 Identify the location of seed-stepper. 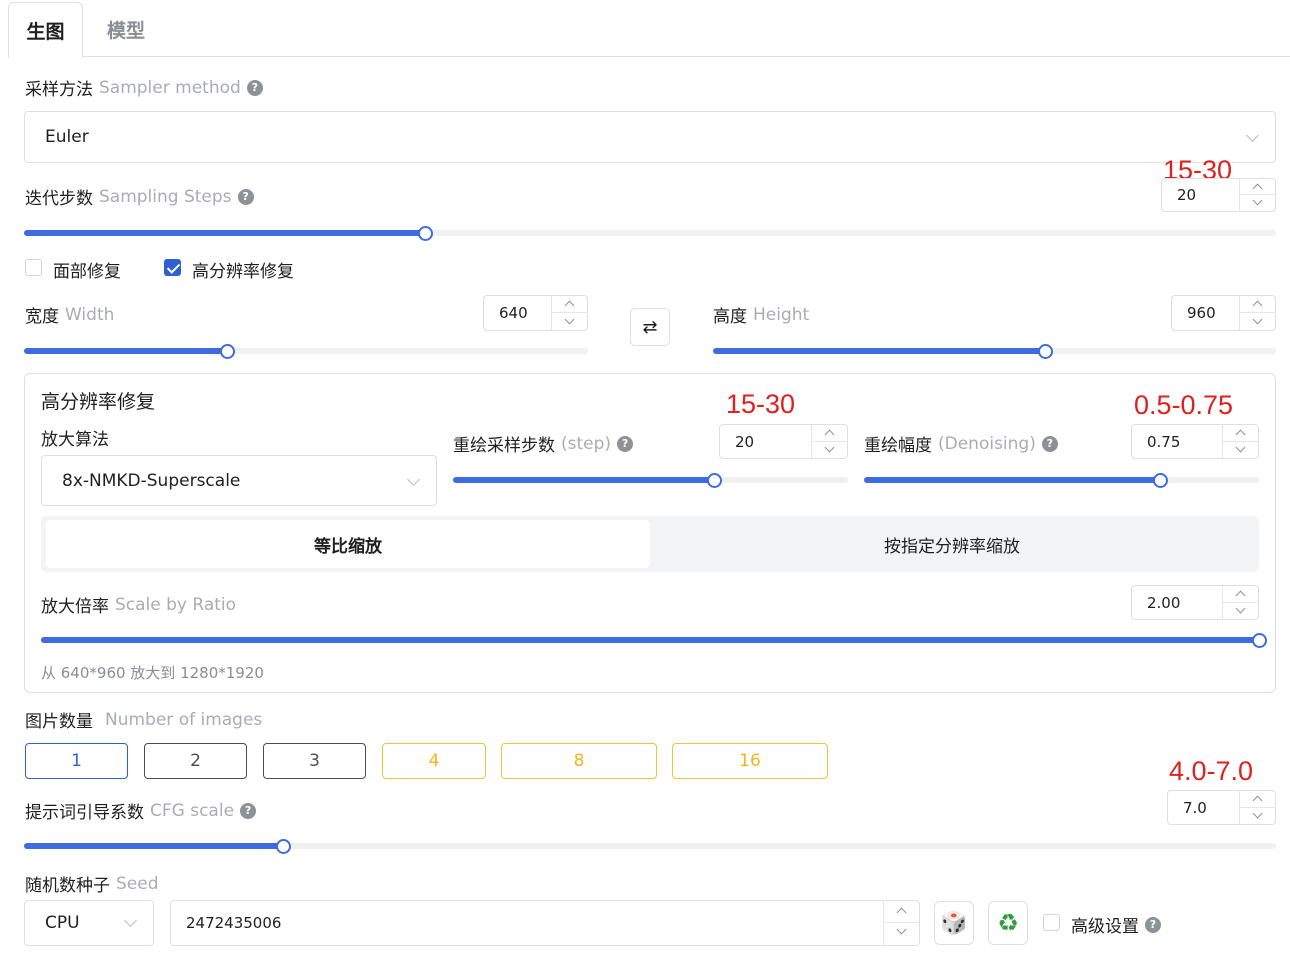
(901, 923).